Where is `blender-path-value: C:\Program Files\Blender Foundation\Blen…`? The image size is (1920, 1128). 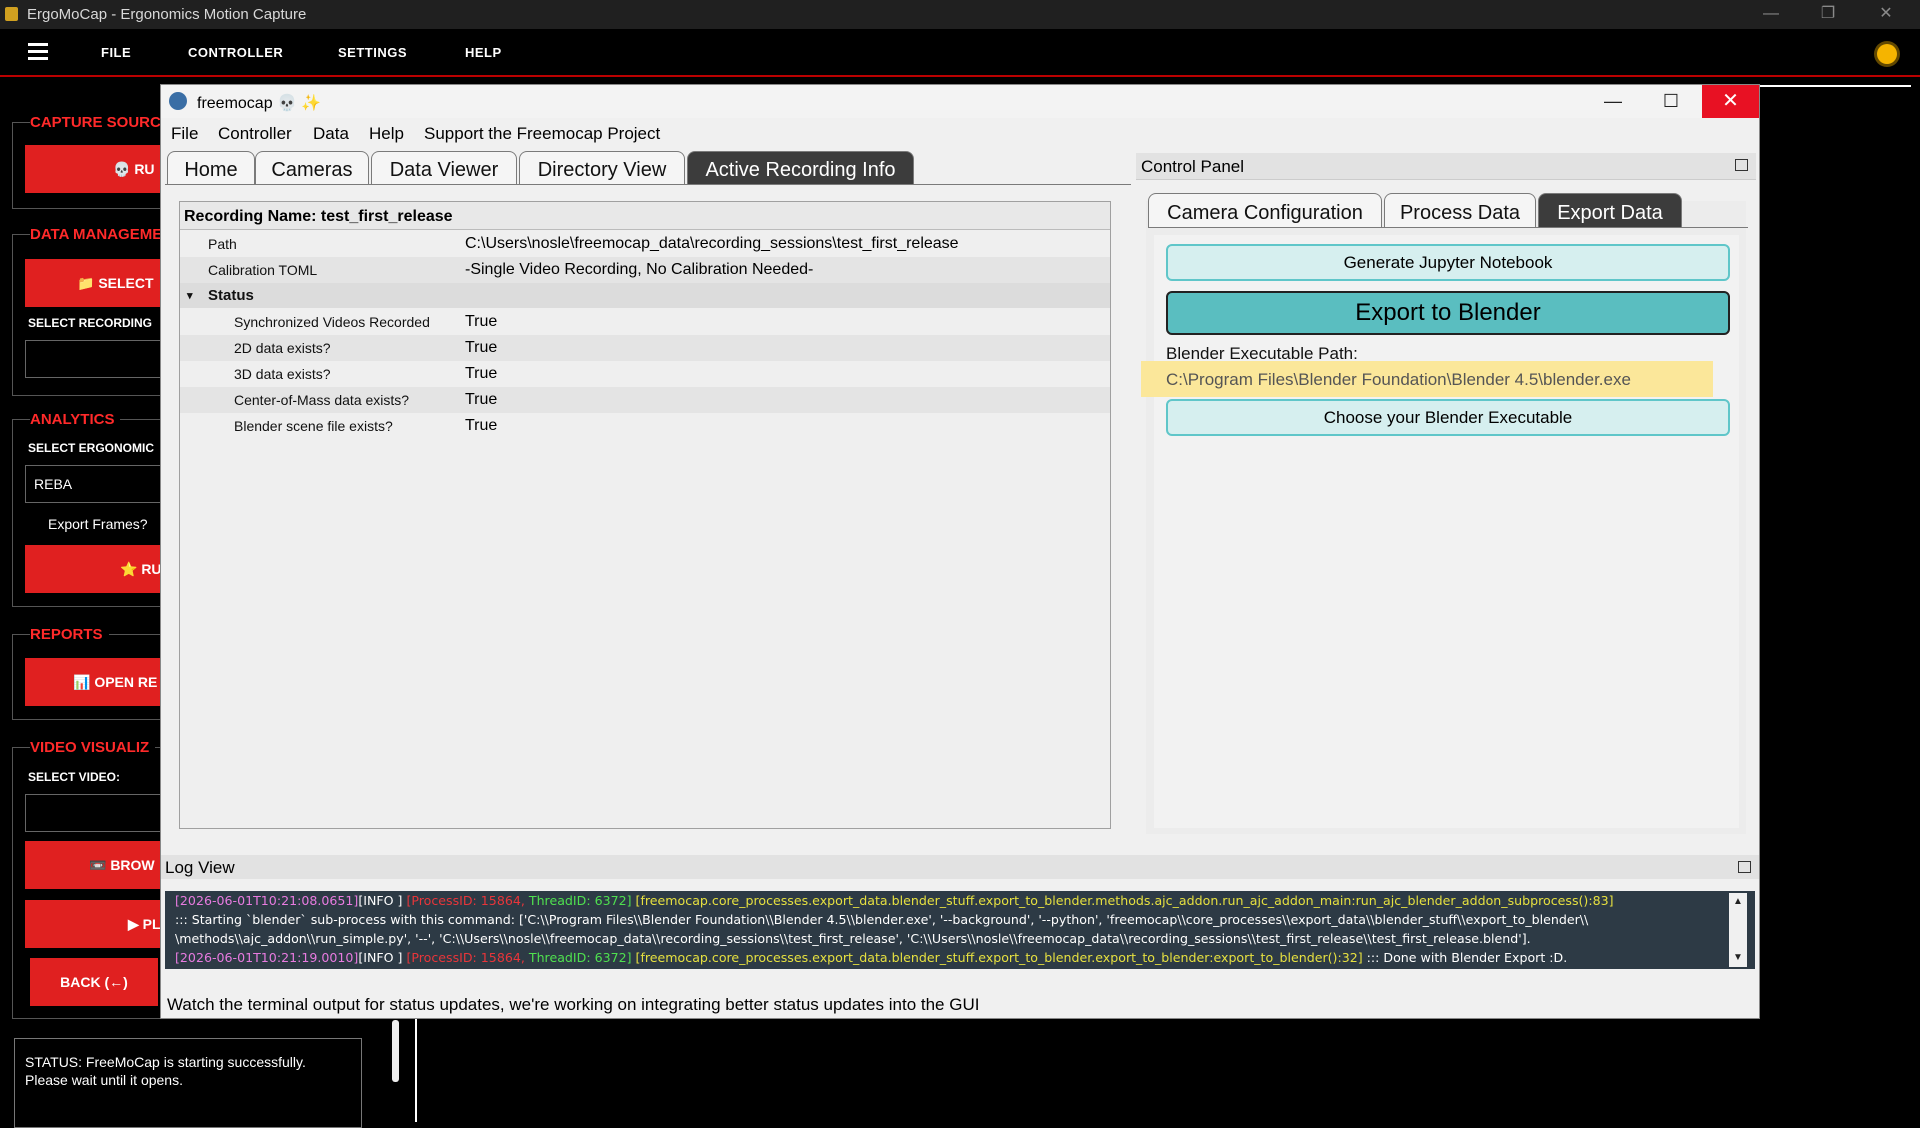 blender-path-value: C:\Program Files\Blender Foundation\Blen… is located at coordinates (1427, 379).